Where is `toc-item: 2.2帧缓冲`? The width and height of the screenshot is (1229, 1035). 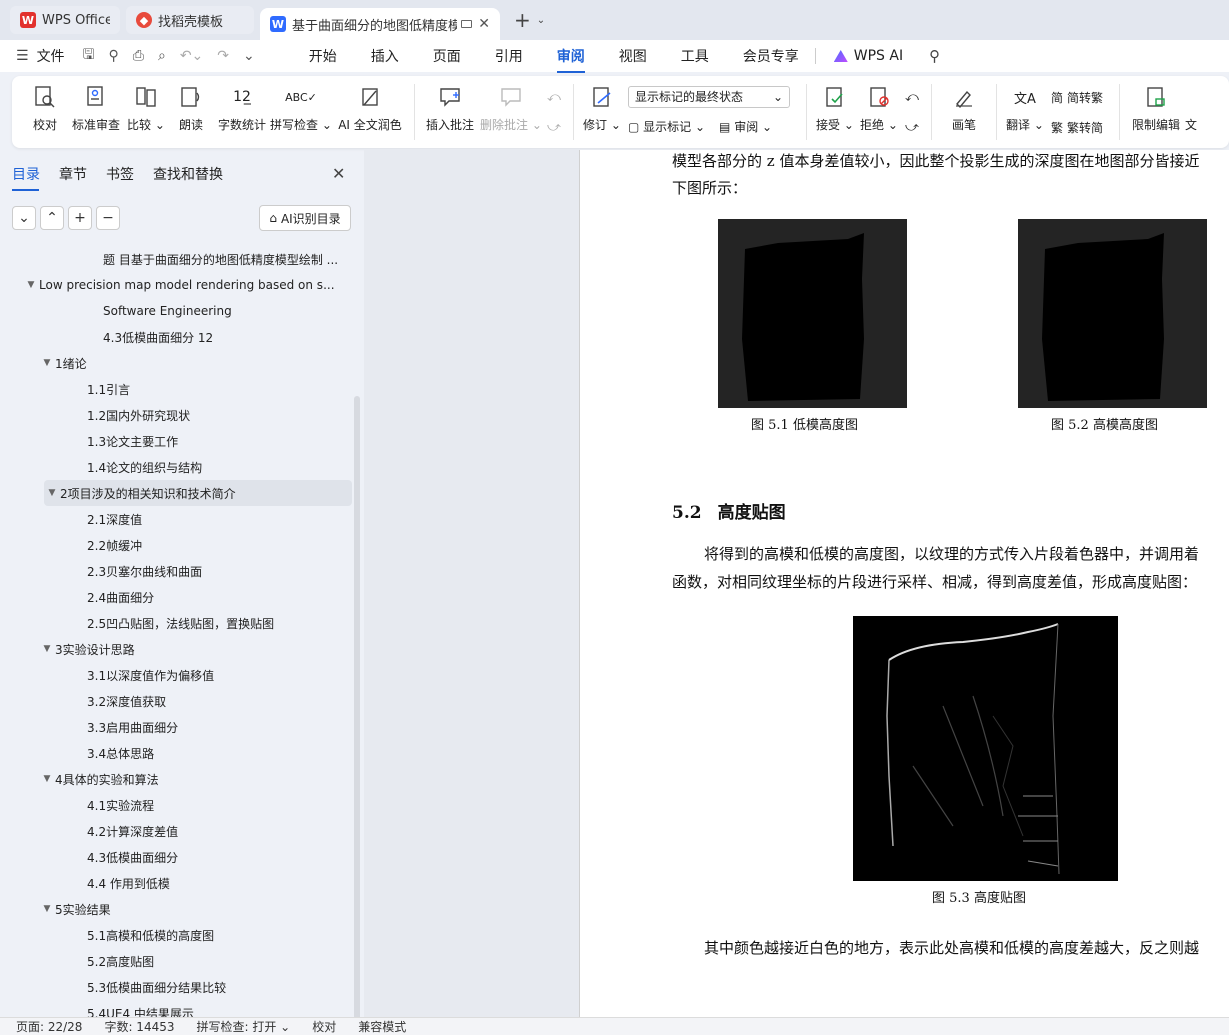 toc-item: 2.2帧缓冲 is located at coordinates (176, 545).